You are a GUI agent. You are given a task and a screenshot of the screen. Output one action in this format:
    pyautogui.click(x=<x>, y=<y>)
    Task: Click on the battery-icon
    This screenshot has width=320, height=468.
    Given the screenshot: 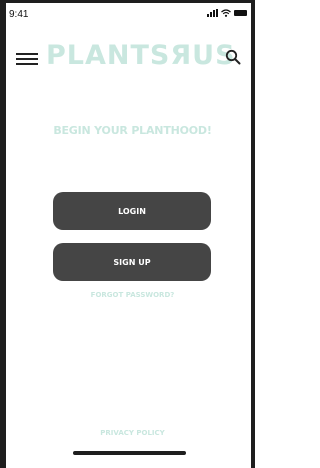 What is the action you would take?
    pyautogui.click(x=240, y=13)
    